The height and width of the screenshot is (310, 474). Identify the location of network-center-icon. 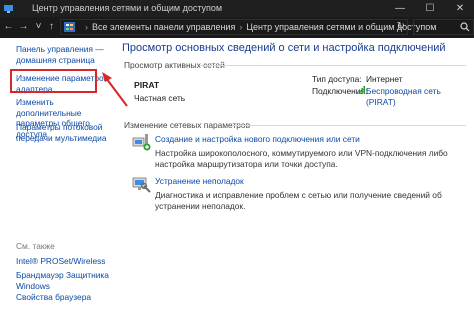
(8, 9).